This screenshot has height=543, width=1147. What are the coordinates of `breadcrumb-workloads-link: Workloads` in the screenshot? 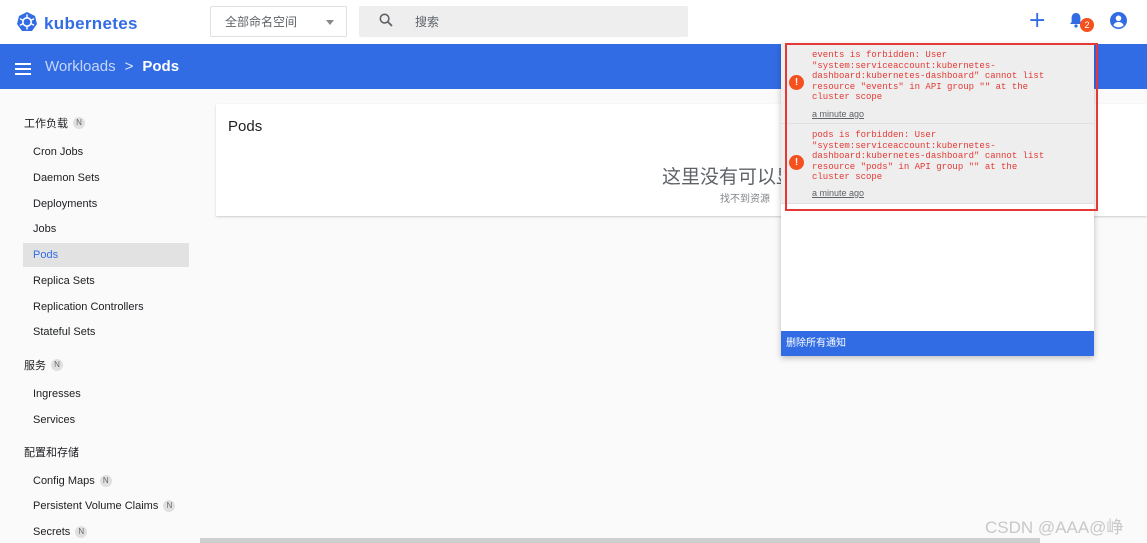 It's located at (80, 66).